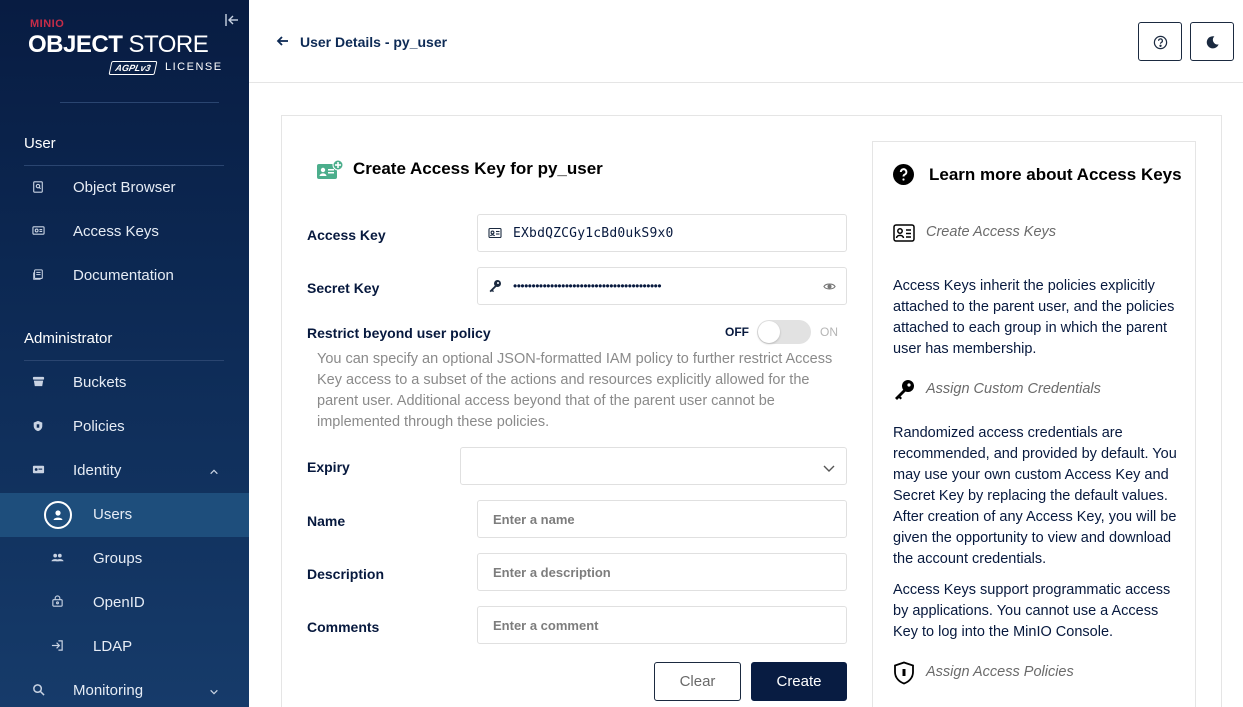 This screenshot has height=707, width=1243. I want to click on sidebar-item-users: Users, so click(124, 515).